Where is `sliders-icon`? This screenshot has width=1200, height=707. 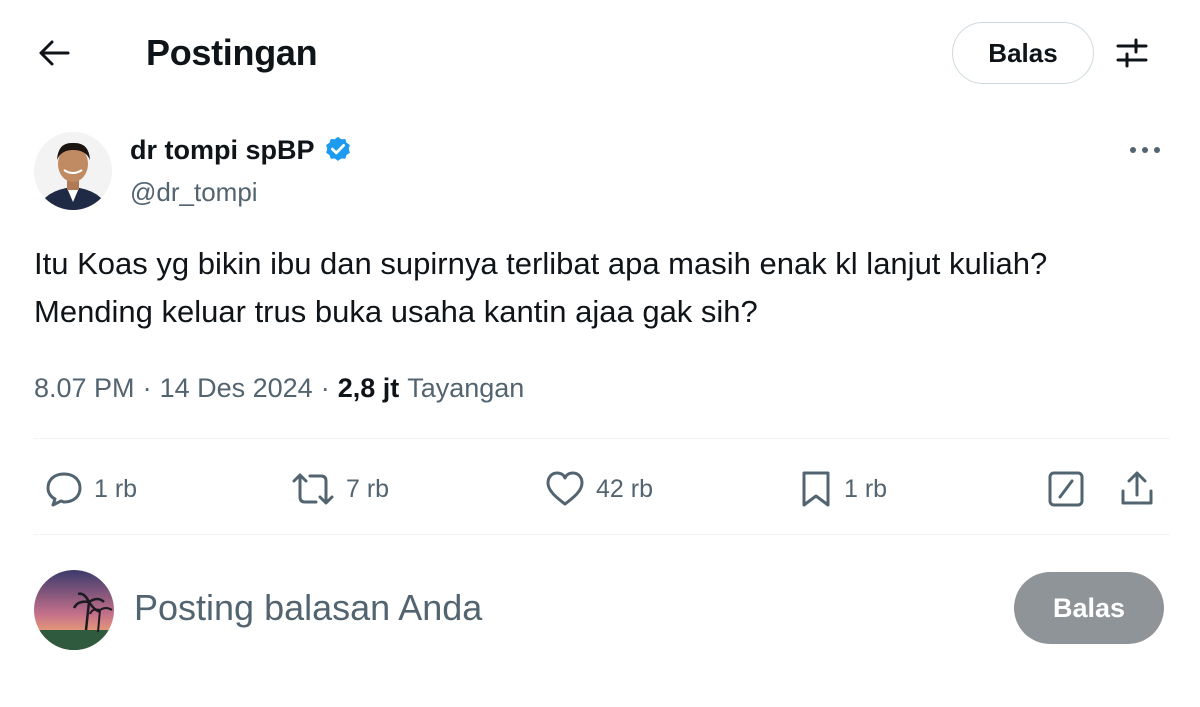 sliders-icon is located at coordinates (1132, 53).